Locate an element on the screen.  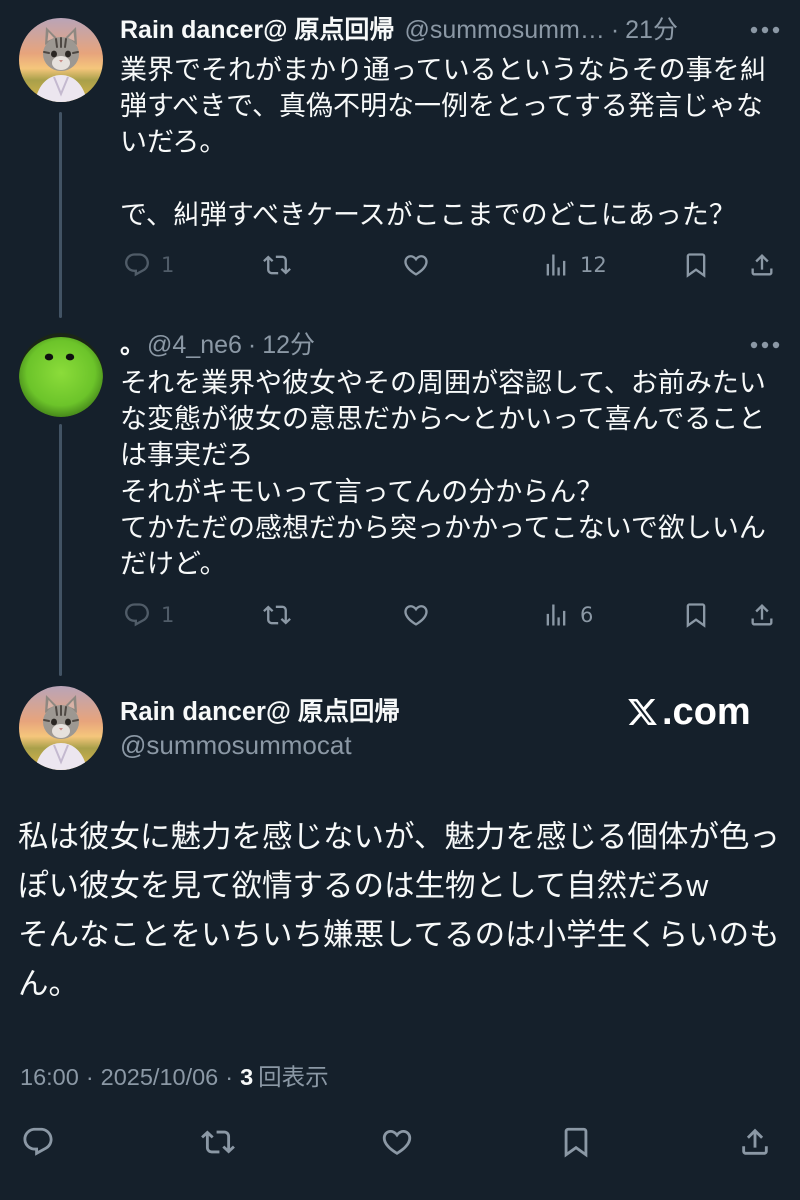
tweet-text-line: いだろ。 is located at coordinates (173, 142).